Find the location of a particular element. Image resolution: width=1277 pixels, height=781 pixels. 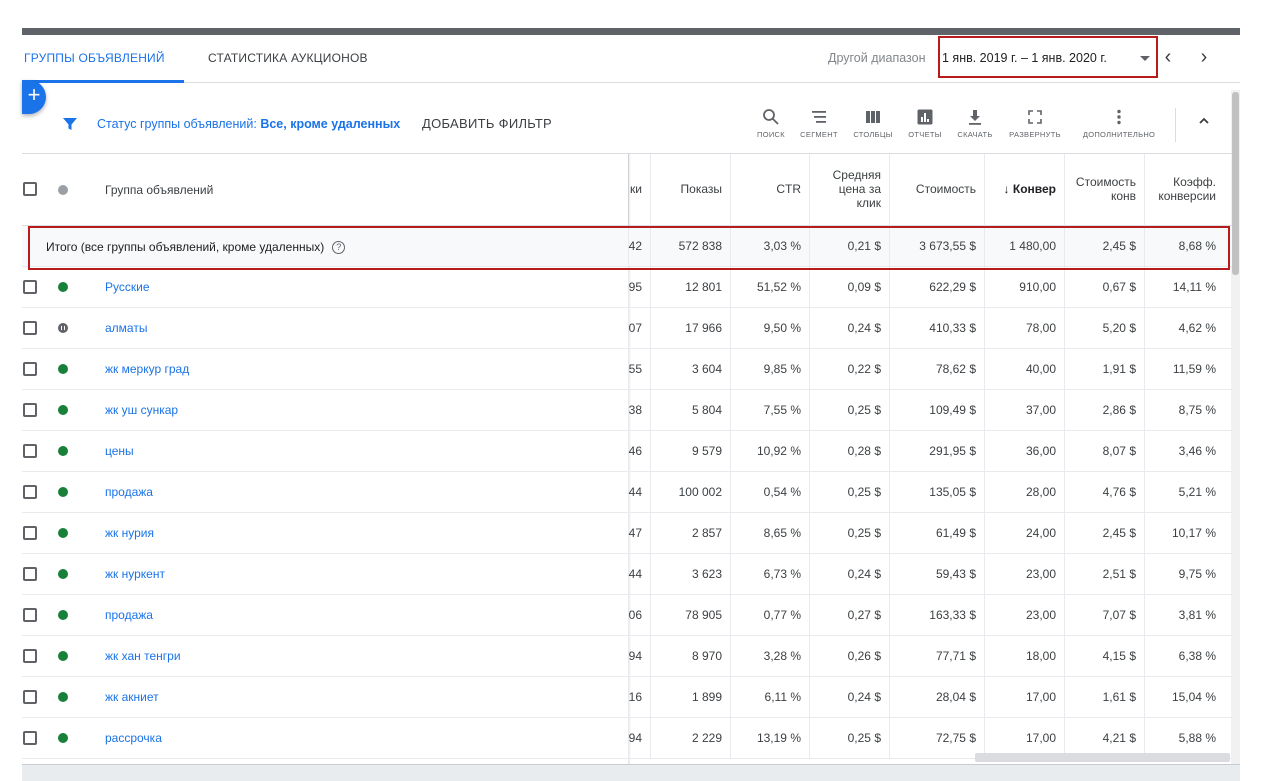

ad-group-name-link: рассрочка is located at coordinates (133, 738).